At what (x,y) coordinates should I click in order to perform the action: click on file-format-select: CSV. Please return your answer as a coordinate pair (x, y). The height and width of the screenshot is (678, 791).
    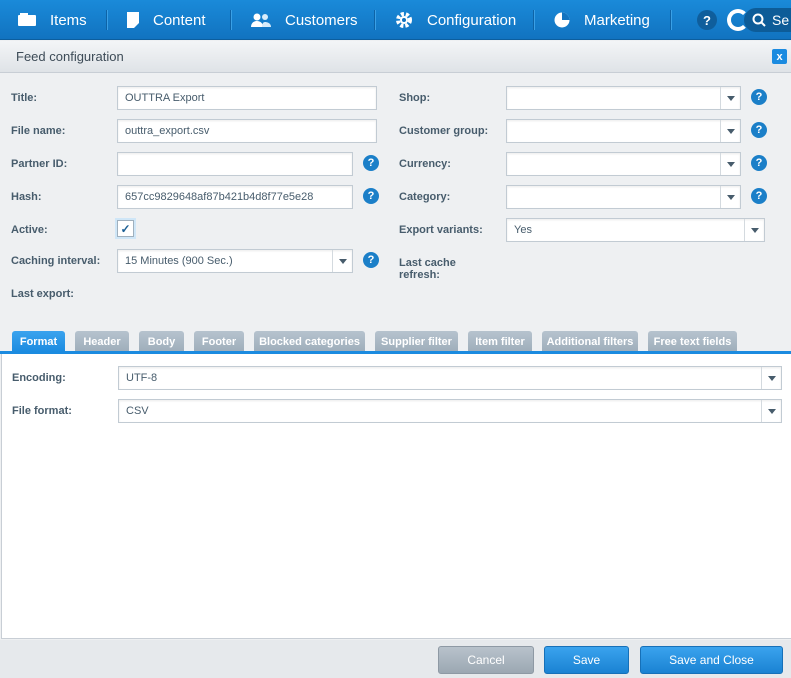
    Looking at the image, I should click on (450, 411).